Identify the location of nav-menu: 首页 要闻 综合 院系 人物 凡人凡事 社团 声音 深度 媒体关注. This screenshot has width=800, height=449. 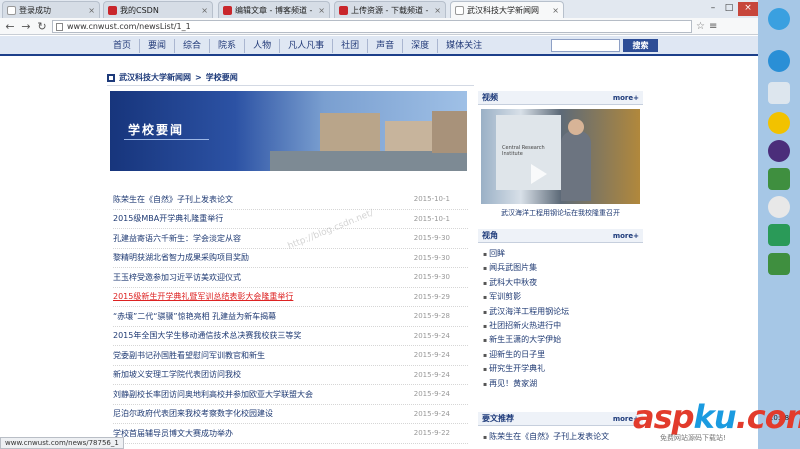
(297, 46).